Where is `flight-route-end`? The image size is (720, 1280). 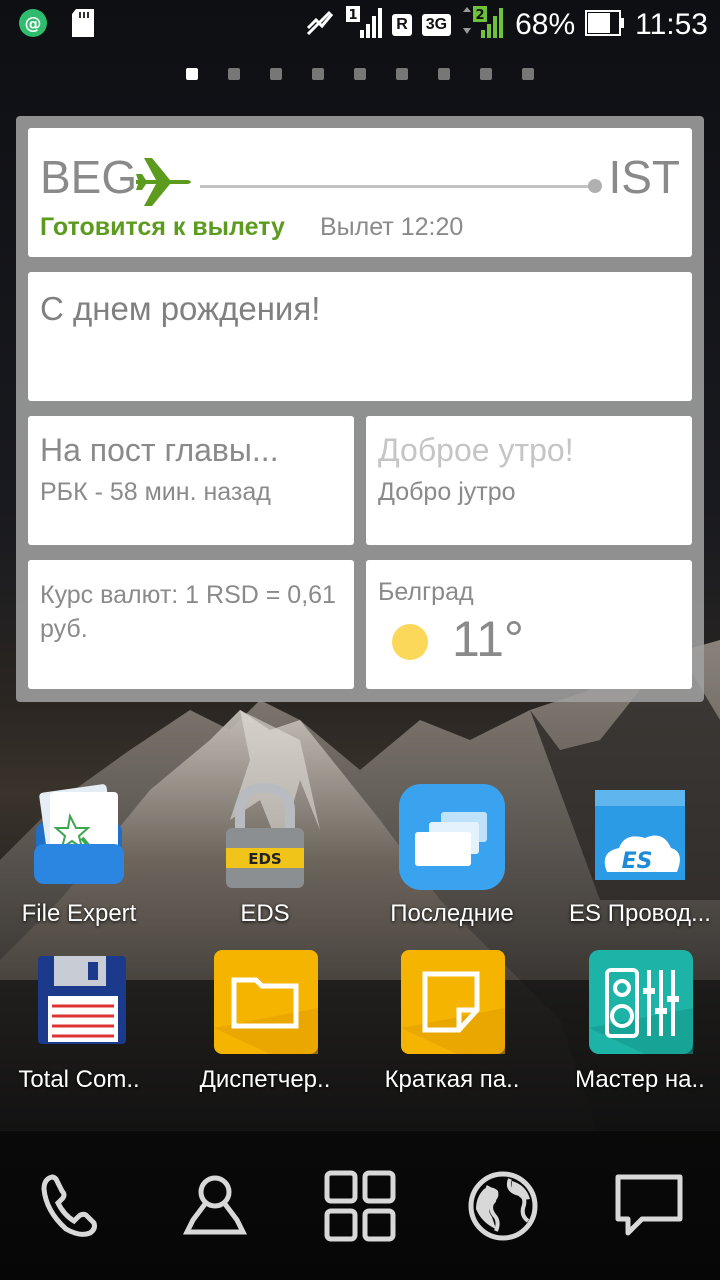 flight-route-end is located at coordinates (595, 186).